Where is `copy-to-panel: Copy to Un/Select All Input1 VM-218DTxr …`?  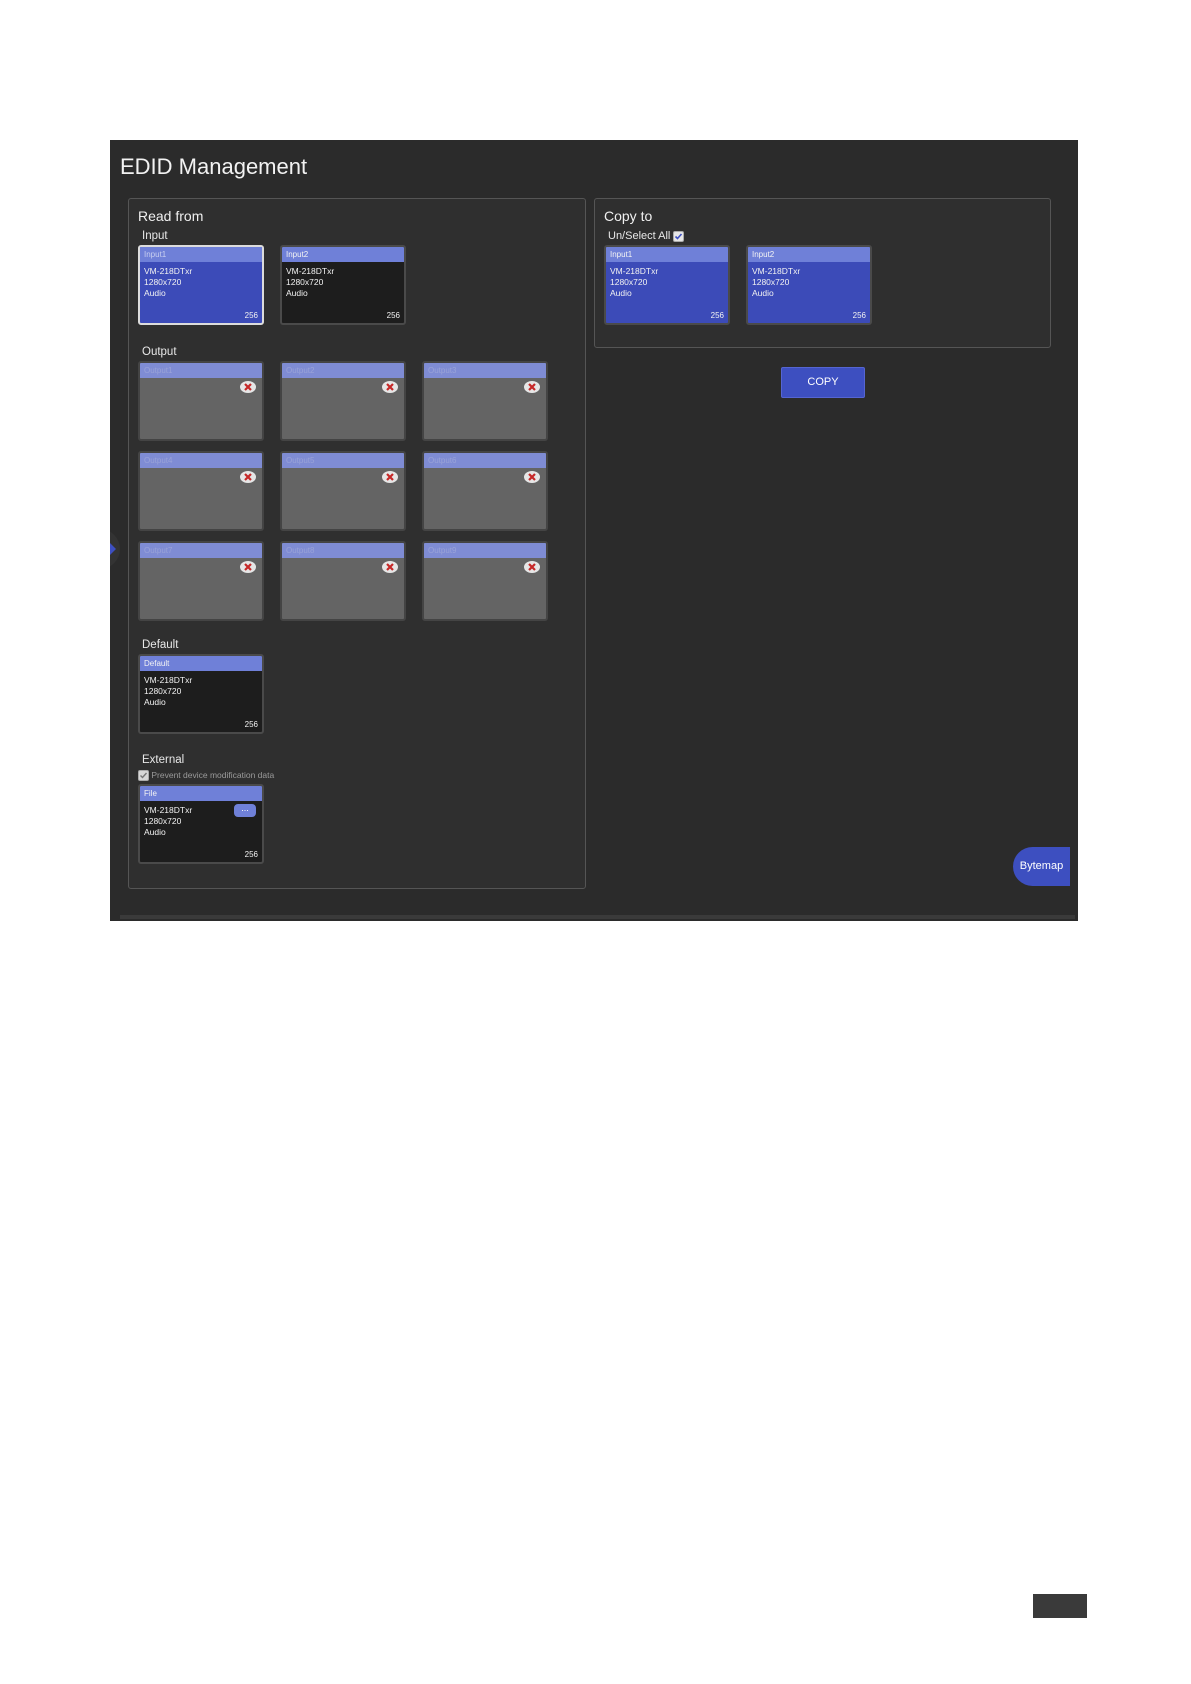 copy-to-panel: Copy to Un/Select All Input1 VM-218DTxr … is located at coordinates (822, 273).